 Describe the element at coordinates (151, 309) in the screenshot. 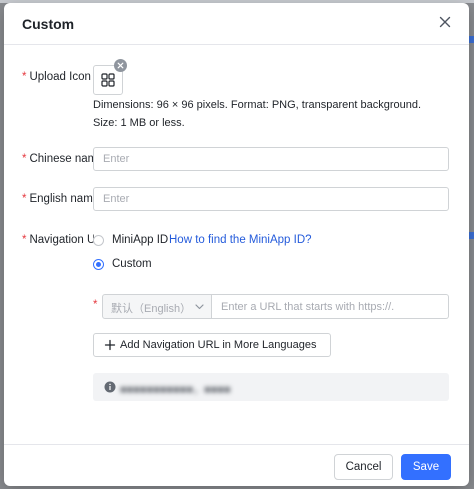

I see `language-select-value: 默认（English）` at that location.